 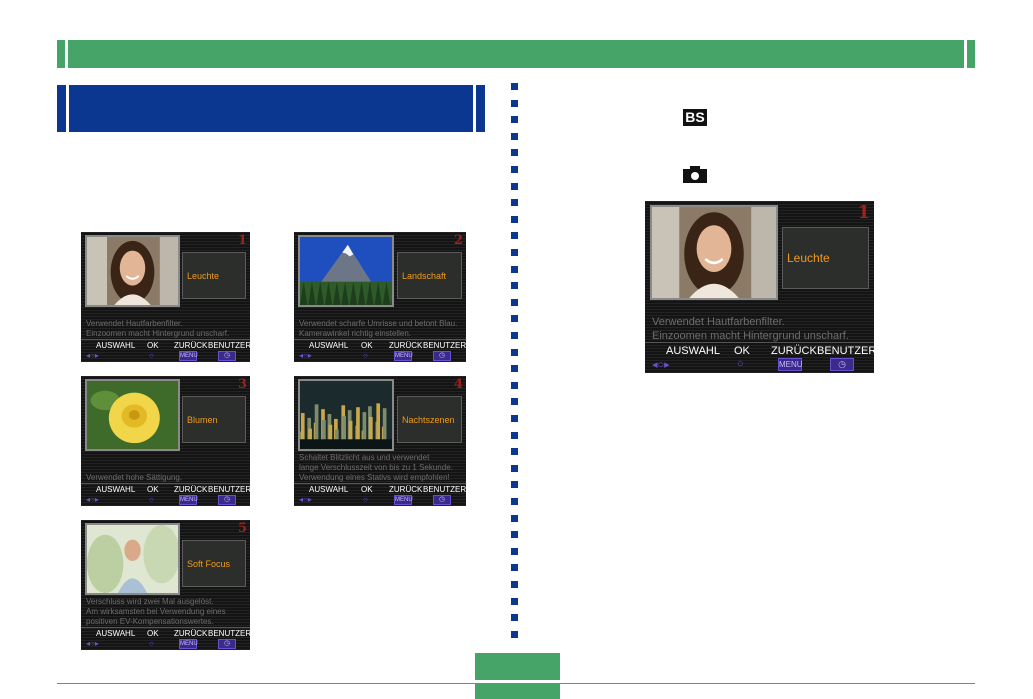 I want to click on scene-name: Soft Focus, so click(x=214, y=563).